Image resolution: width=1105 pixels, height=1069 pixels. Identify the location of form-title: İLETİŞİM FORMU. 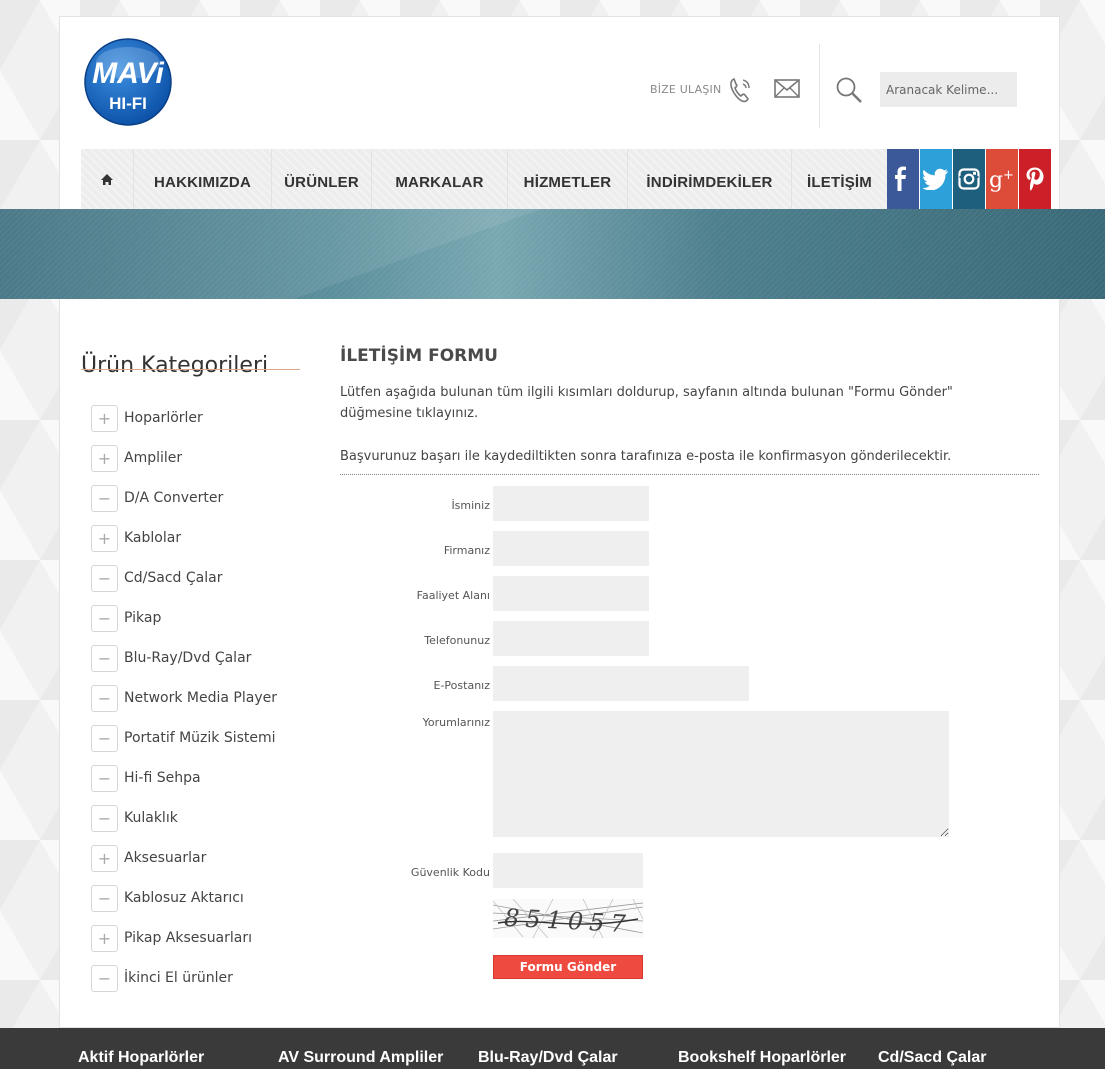
(419, 356).